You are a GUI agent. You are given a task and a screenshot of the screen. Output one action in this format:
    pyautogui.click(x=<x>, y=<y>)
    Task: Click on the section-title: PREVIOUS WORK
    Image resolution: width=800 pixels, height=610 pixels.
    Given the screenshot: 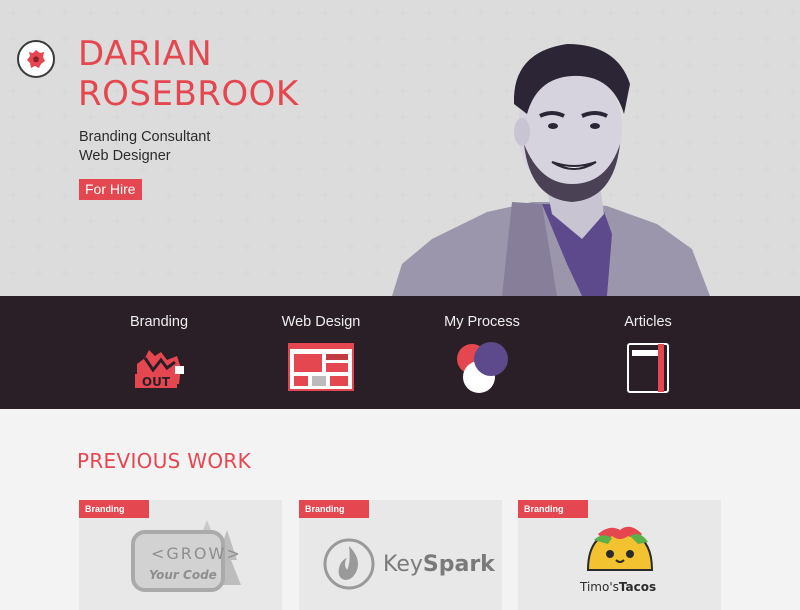 What is the action you would take?
    pyautogui.click(x=164, y=461)
    